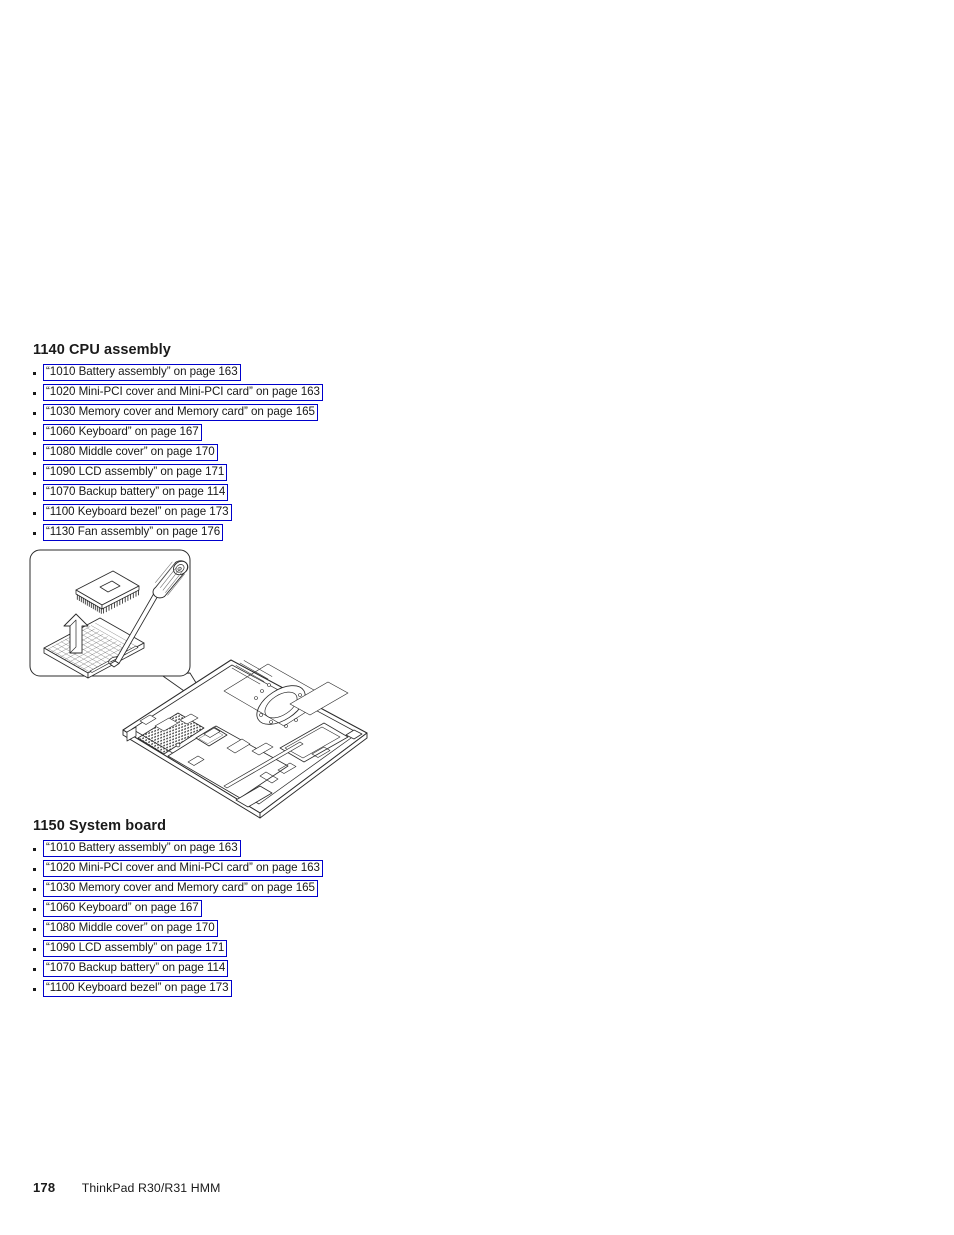 The image size is (954, 1235). What do you see at coordinates (133, 533) in the screenshot?
I see `cross-reference-link: “1130 Fan assembly” on page 176` at bounding box center [133, 533].